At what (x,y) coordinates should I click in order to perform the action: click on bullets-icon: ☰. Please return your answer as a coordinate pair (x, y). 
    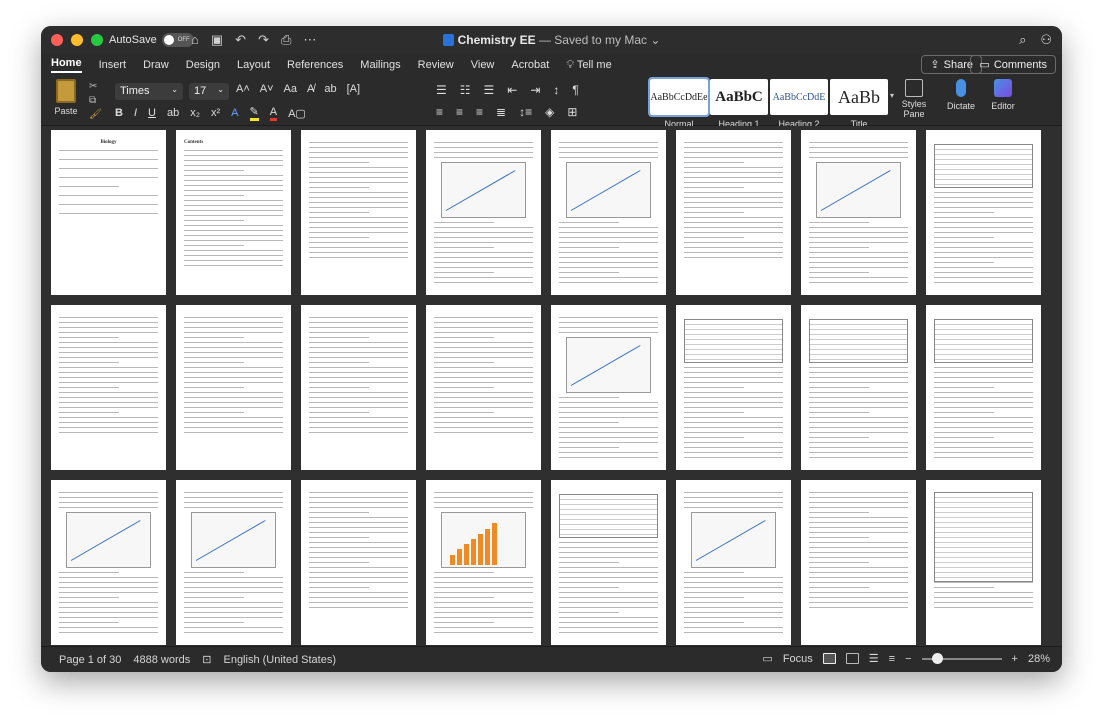
    Looking at the image, I should click on (441, 90).